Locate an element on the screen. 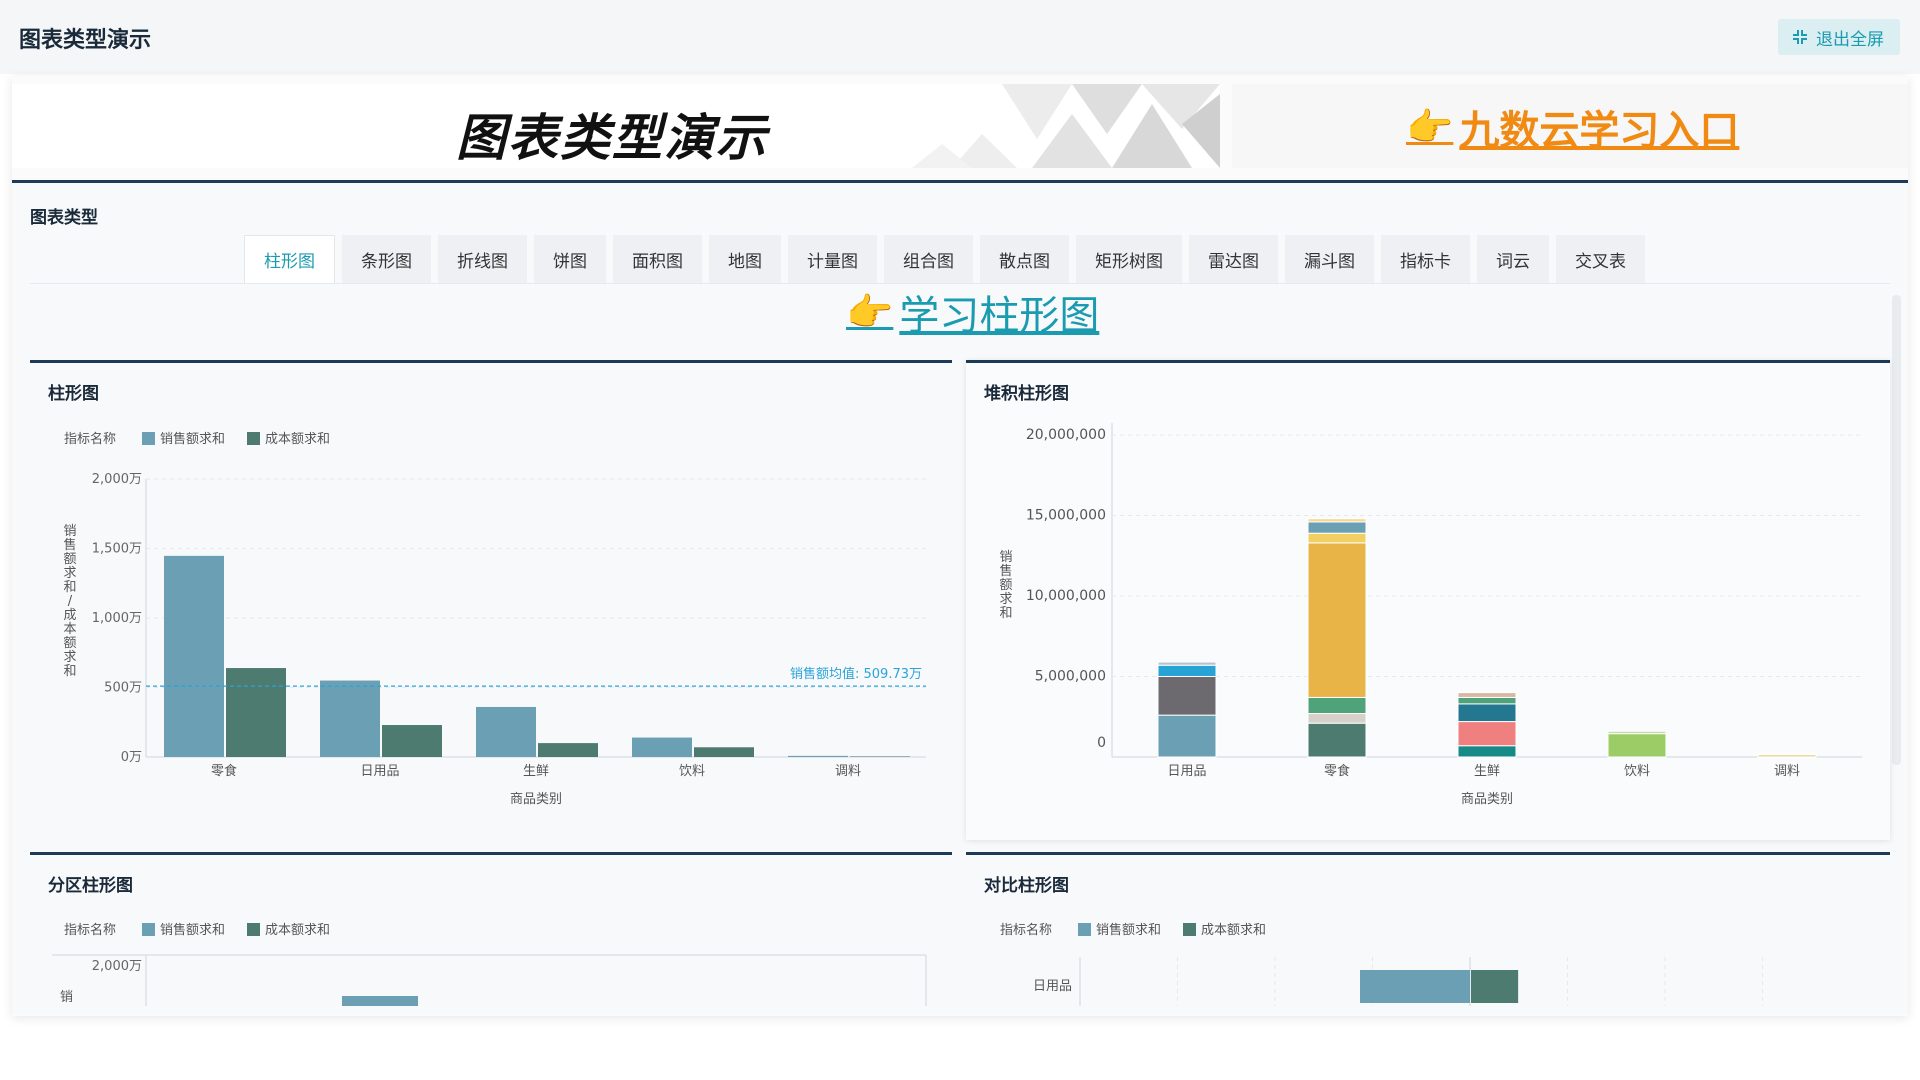  y-tick-label: 5,000,000 is located at coordinates (1070, 677).